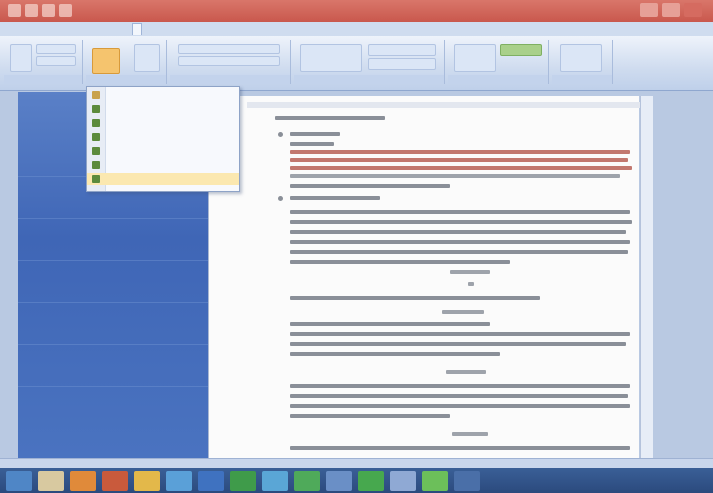 Image resolution: width=713 pixels, height=493 pixels. I want to click on title-bar, so click(356, 11).